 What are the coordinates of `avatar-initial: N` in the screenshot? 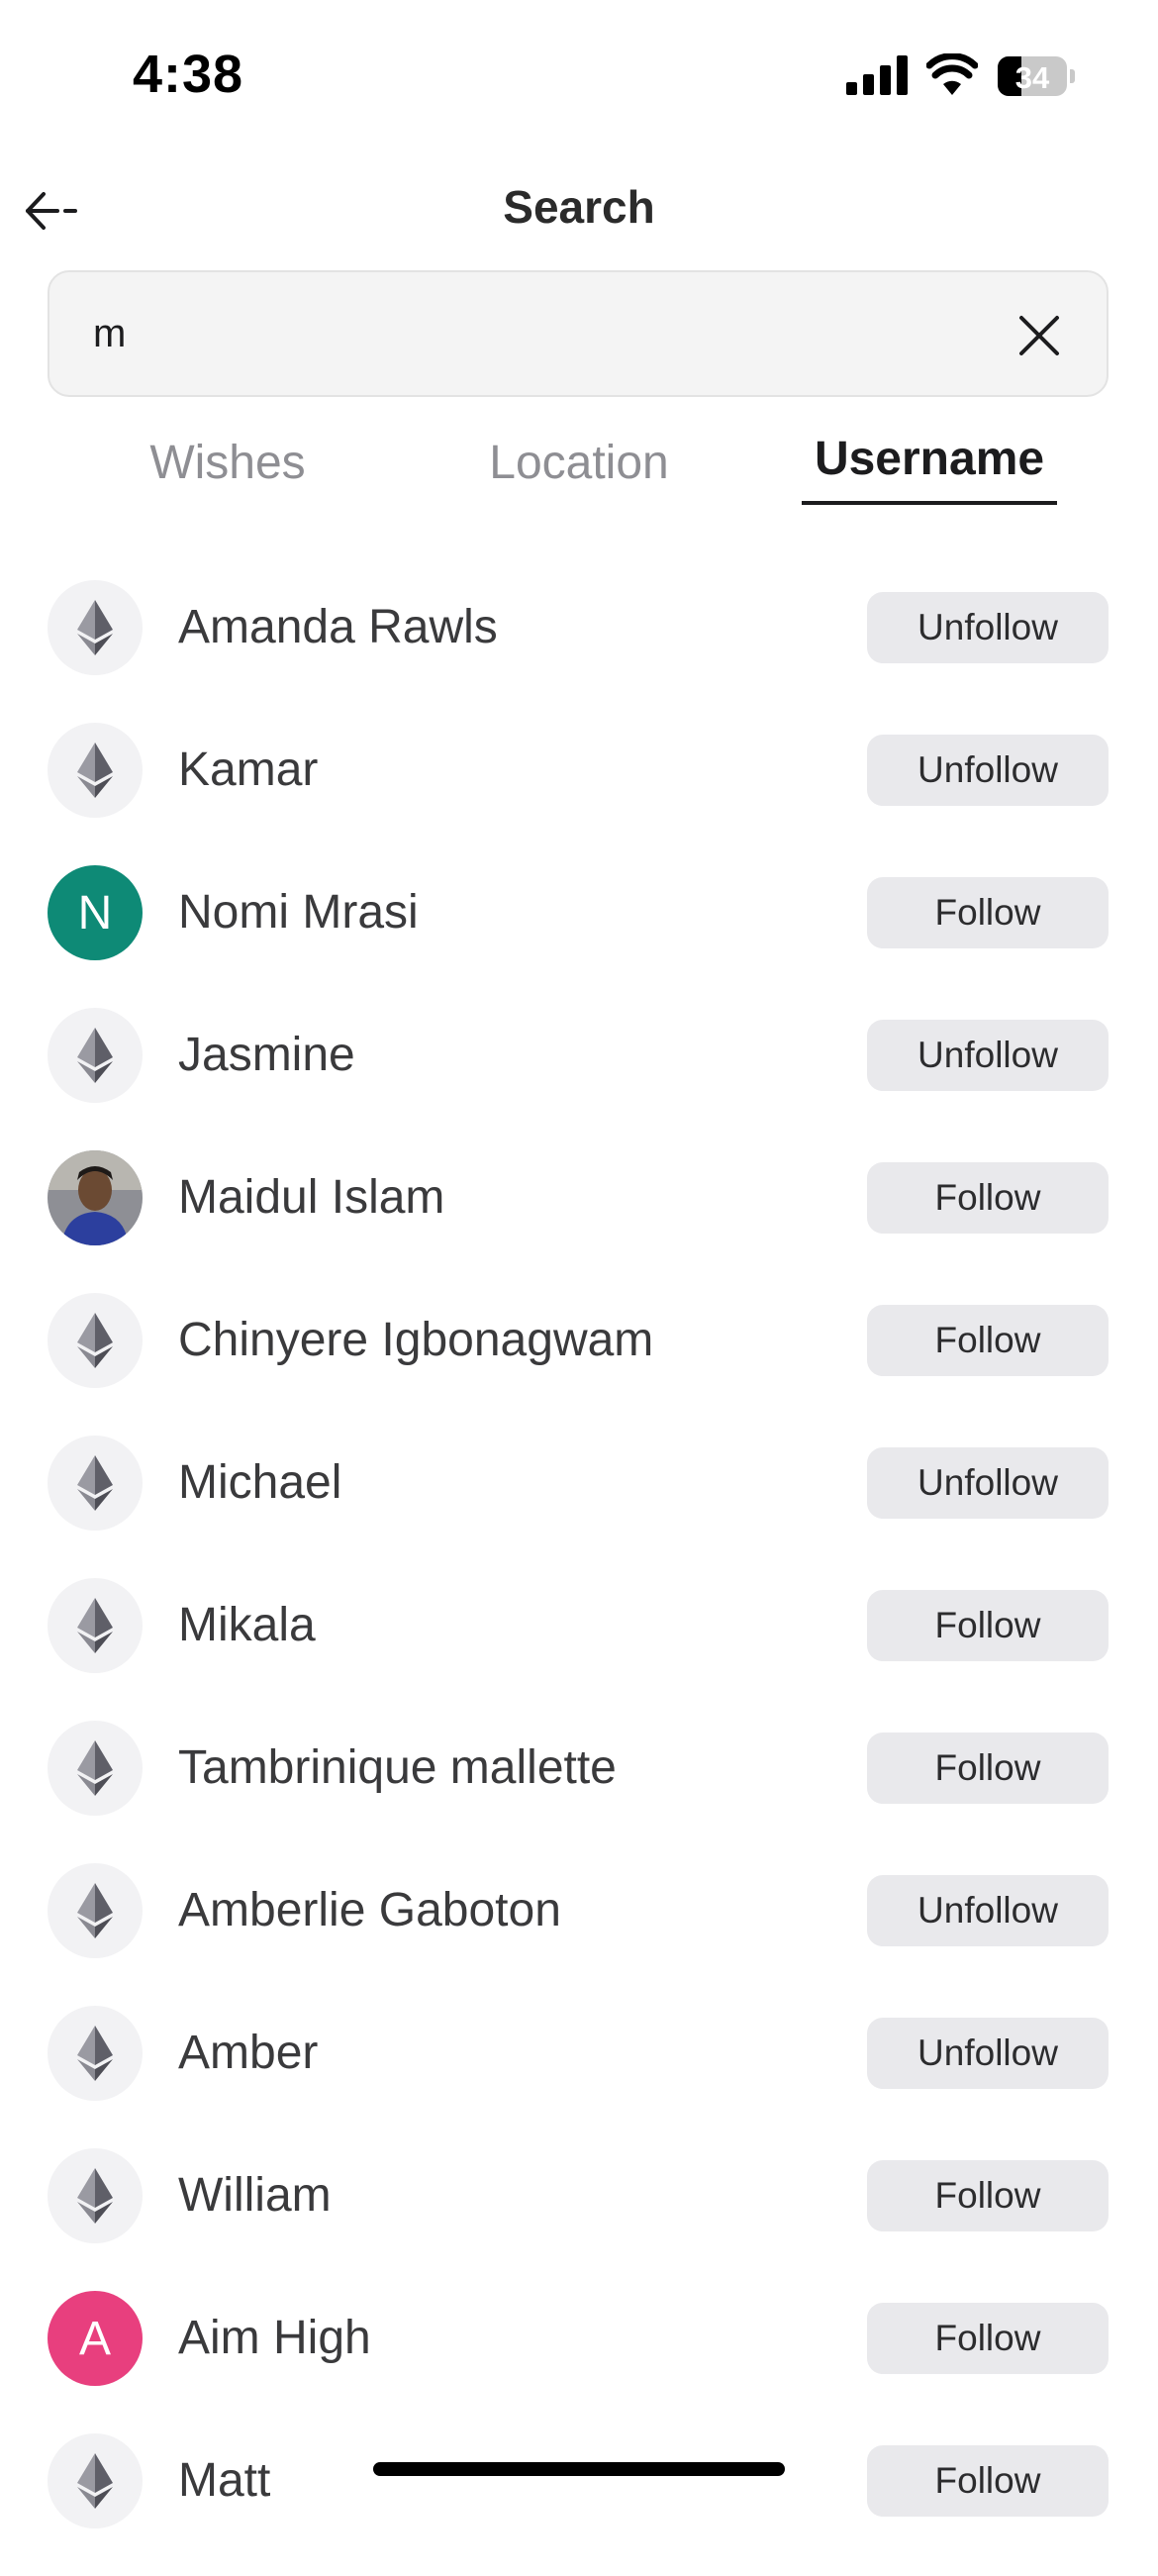 It's located at (95, 913).